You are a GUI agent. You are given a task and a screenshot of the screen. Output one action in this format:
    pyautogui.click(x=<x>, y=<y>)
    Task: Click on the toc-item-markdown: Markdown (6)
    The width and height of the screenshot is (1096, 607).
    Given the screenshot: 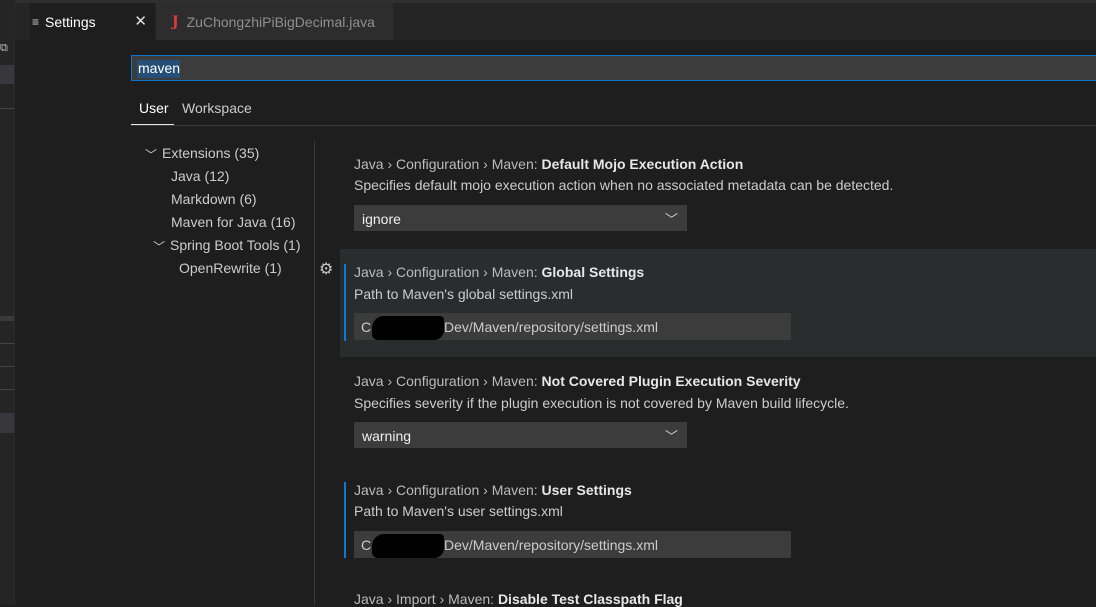 What is the action you would take?
    pyautogui.click(x=214, y=199)
    